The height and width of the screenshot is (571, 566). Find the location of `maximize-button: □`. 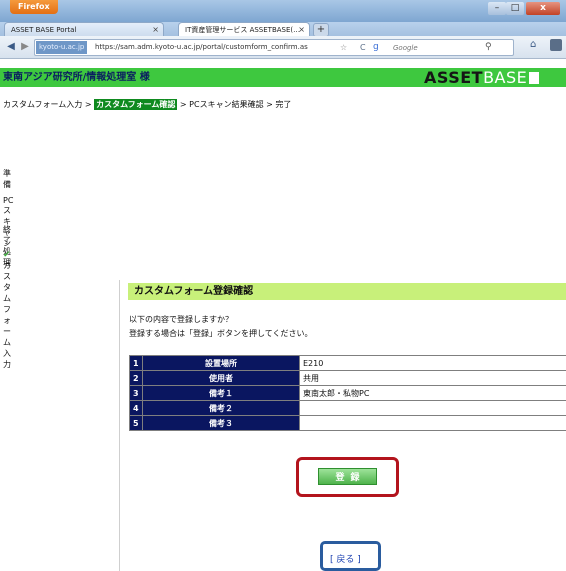

maximize-button: □ is located at coordinates (515, 8).